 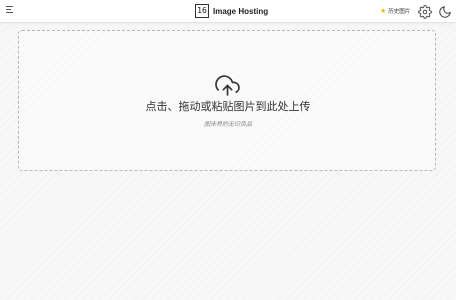 What do you see at coordinates (10, 11) in the screenshot?
I see `menu-icon` at bounding box center [10, 11].